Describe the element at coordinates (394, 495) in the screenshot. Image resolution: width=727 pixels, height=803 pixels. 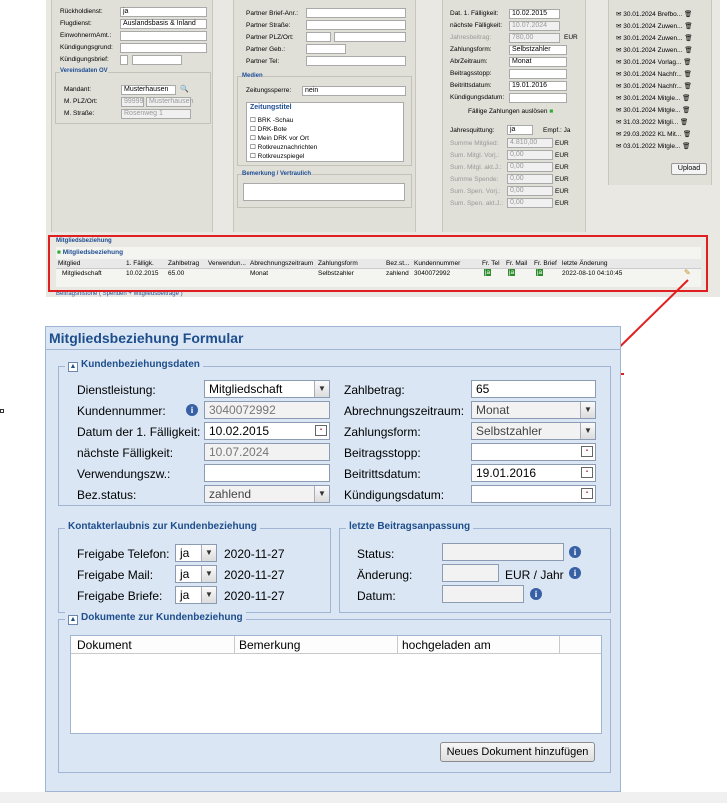
I see `kuendigungsdatum-label: Kündigungsdatum:` at that location.